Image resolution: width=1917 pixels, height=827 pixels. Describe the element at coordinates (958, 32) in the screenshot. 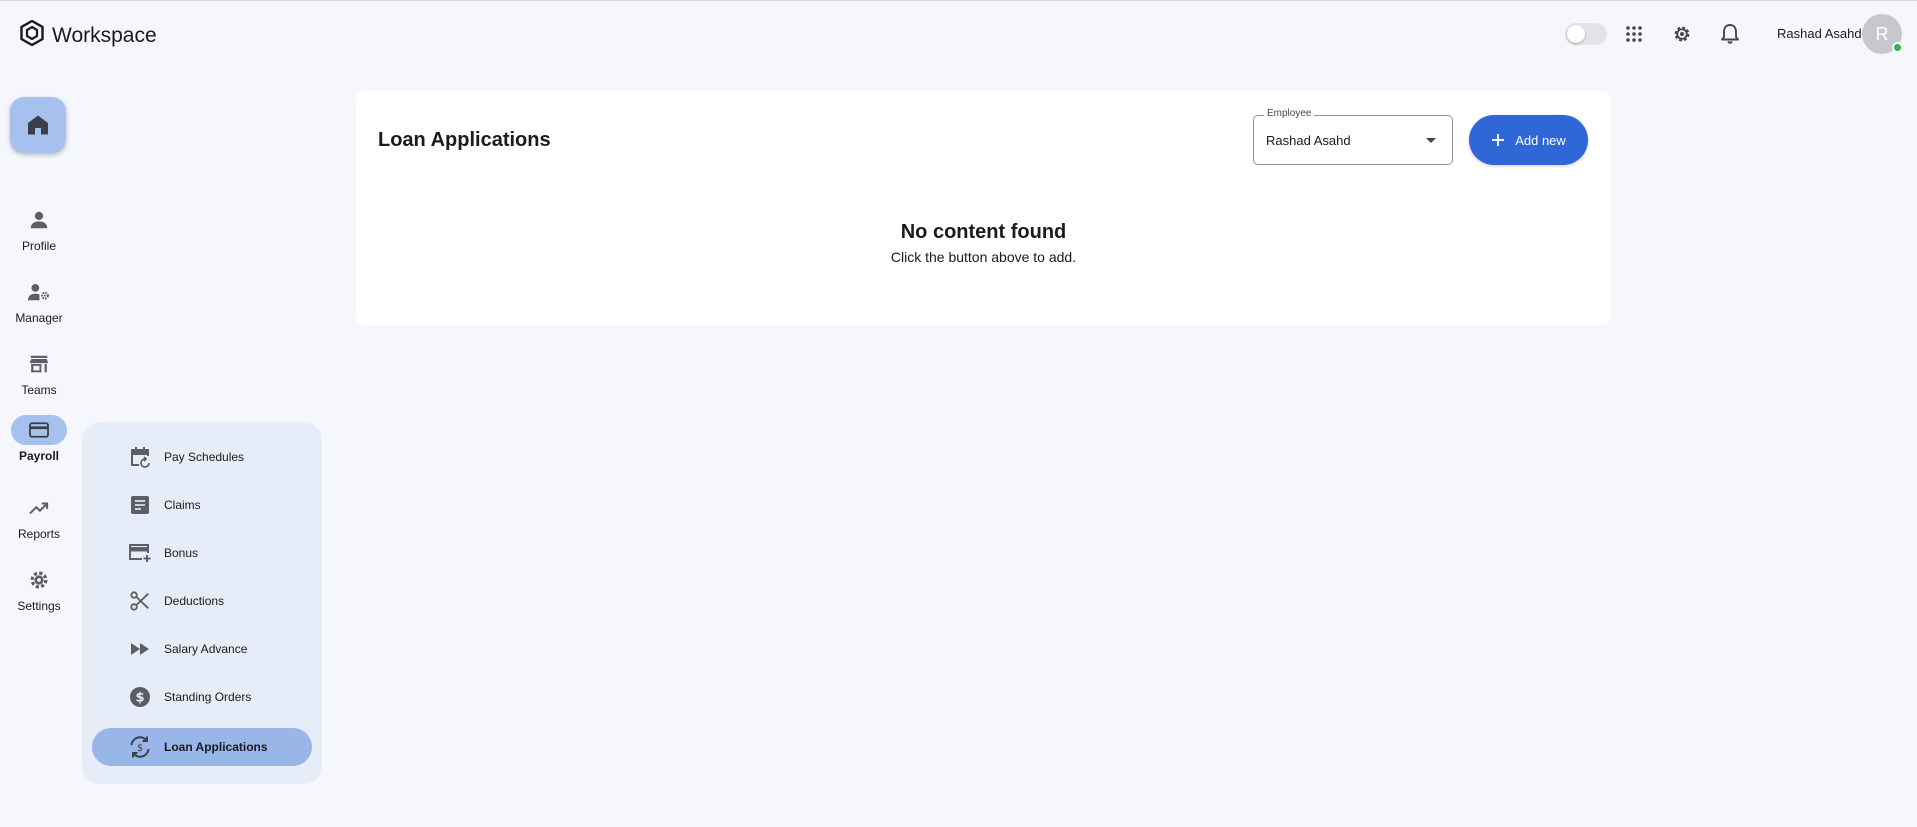

I see `top-bar: Workspace Rashad Asahd R` at that location.